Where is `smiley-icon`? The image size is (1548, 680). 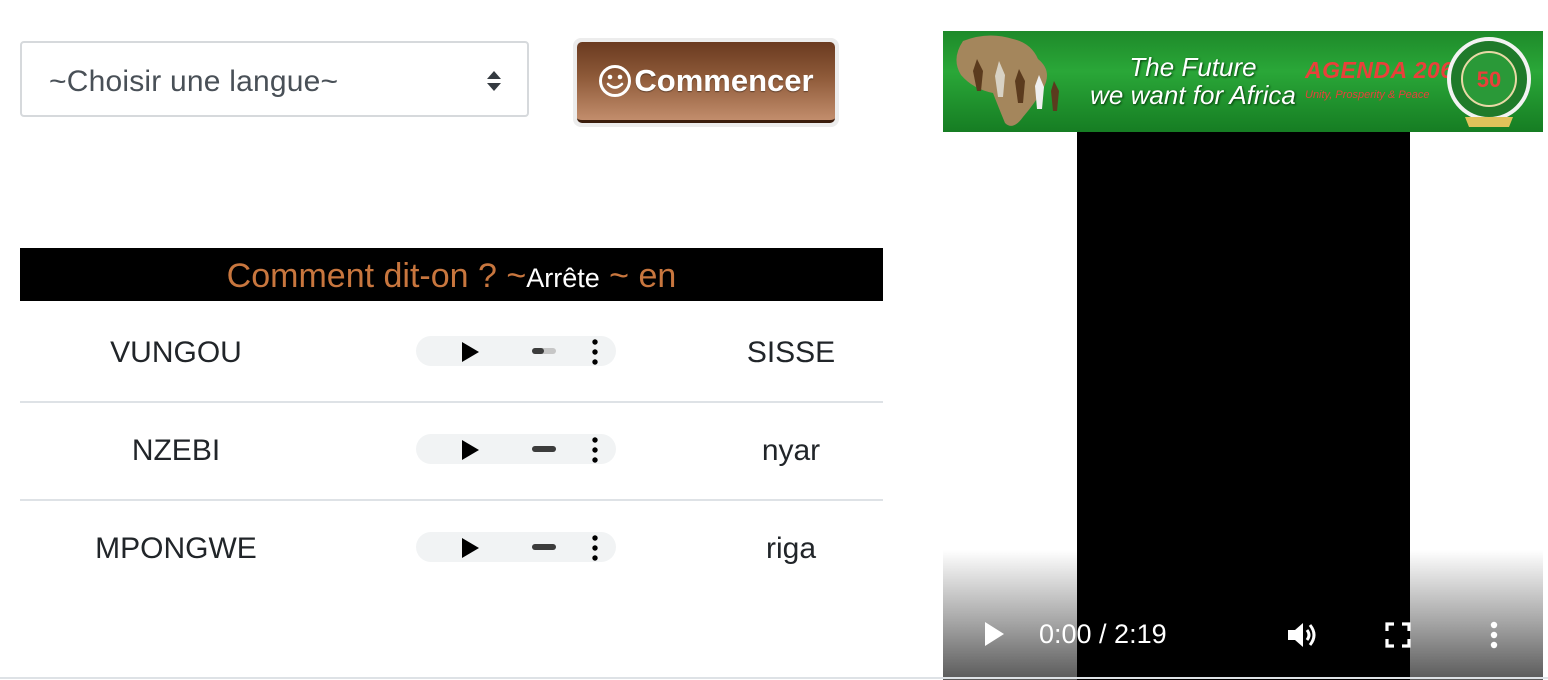 smiley-icon is located at coordinates (615, 81).